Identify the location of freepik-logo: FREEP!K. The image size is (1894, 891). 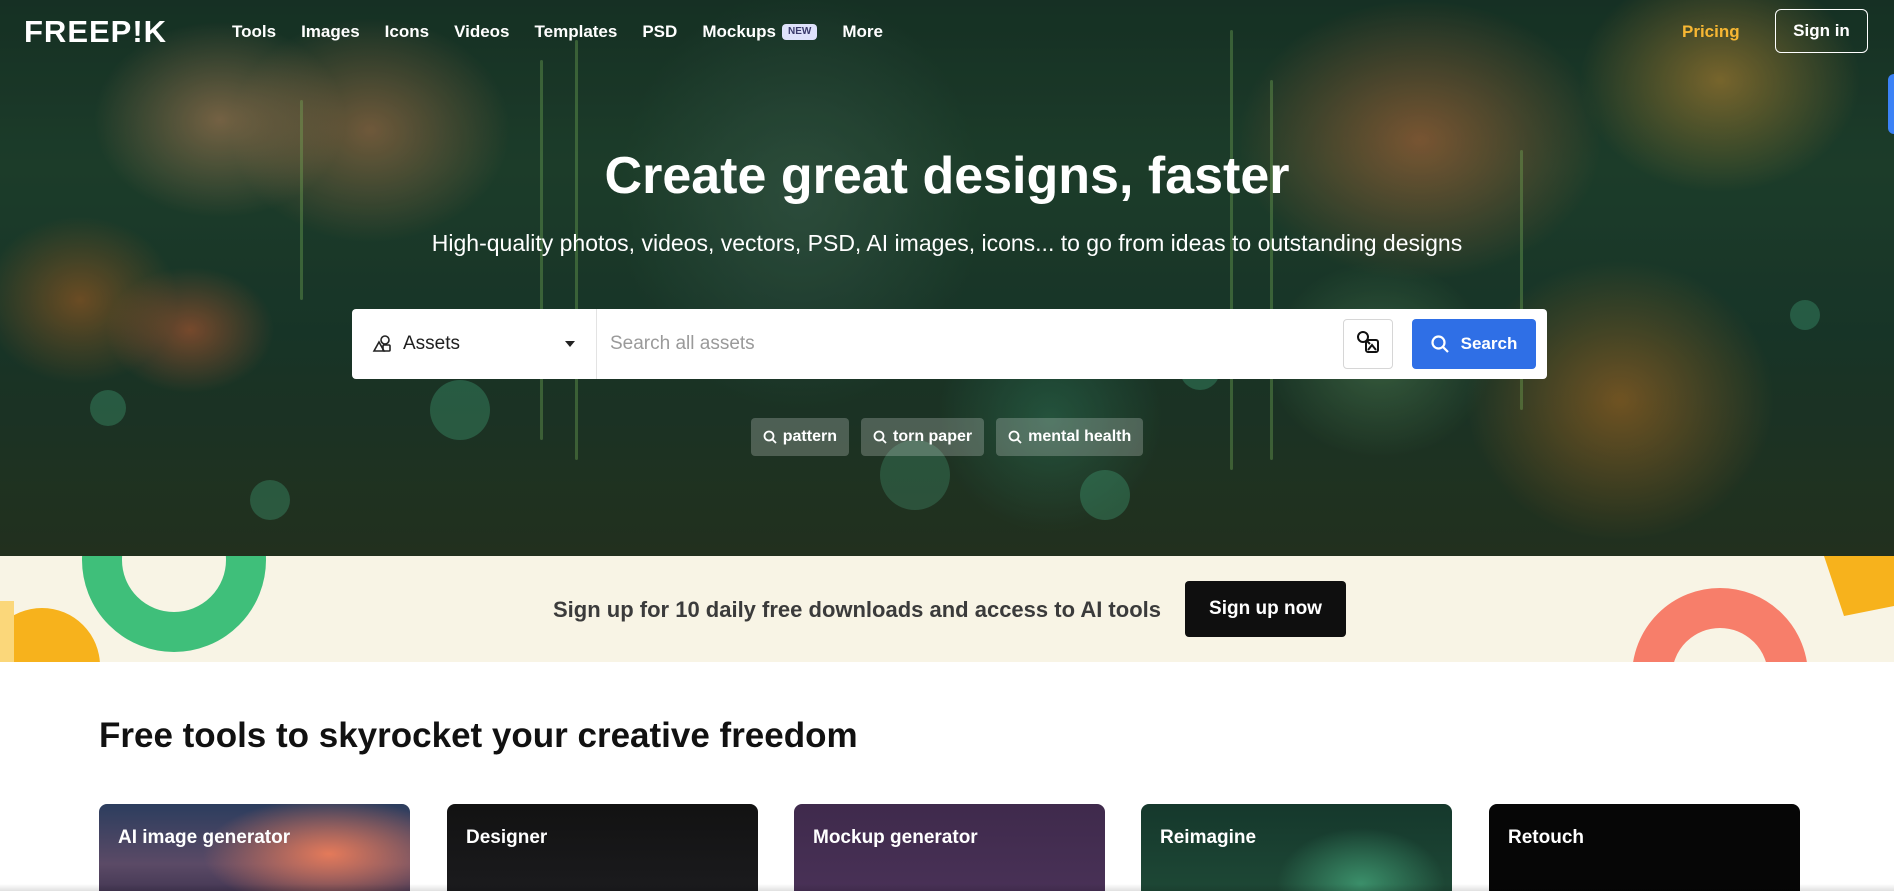
(95, 32).